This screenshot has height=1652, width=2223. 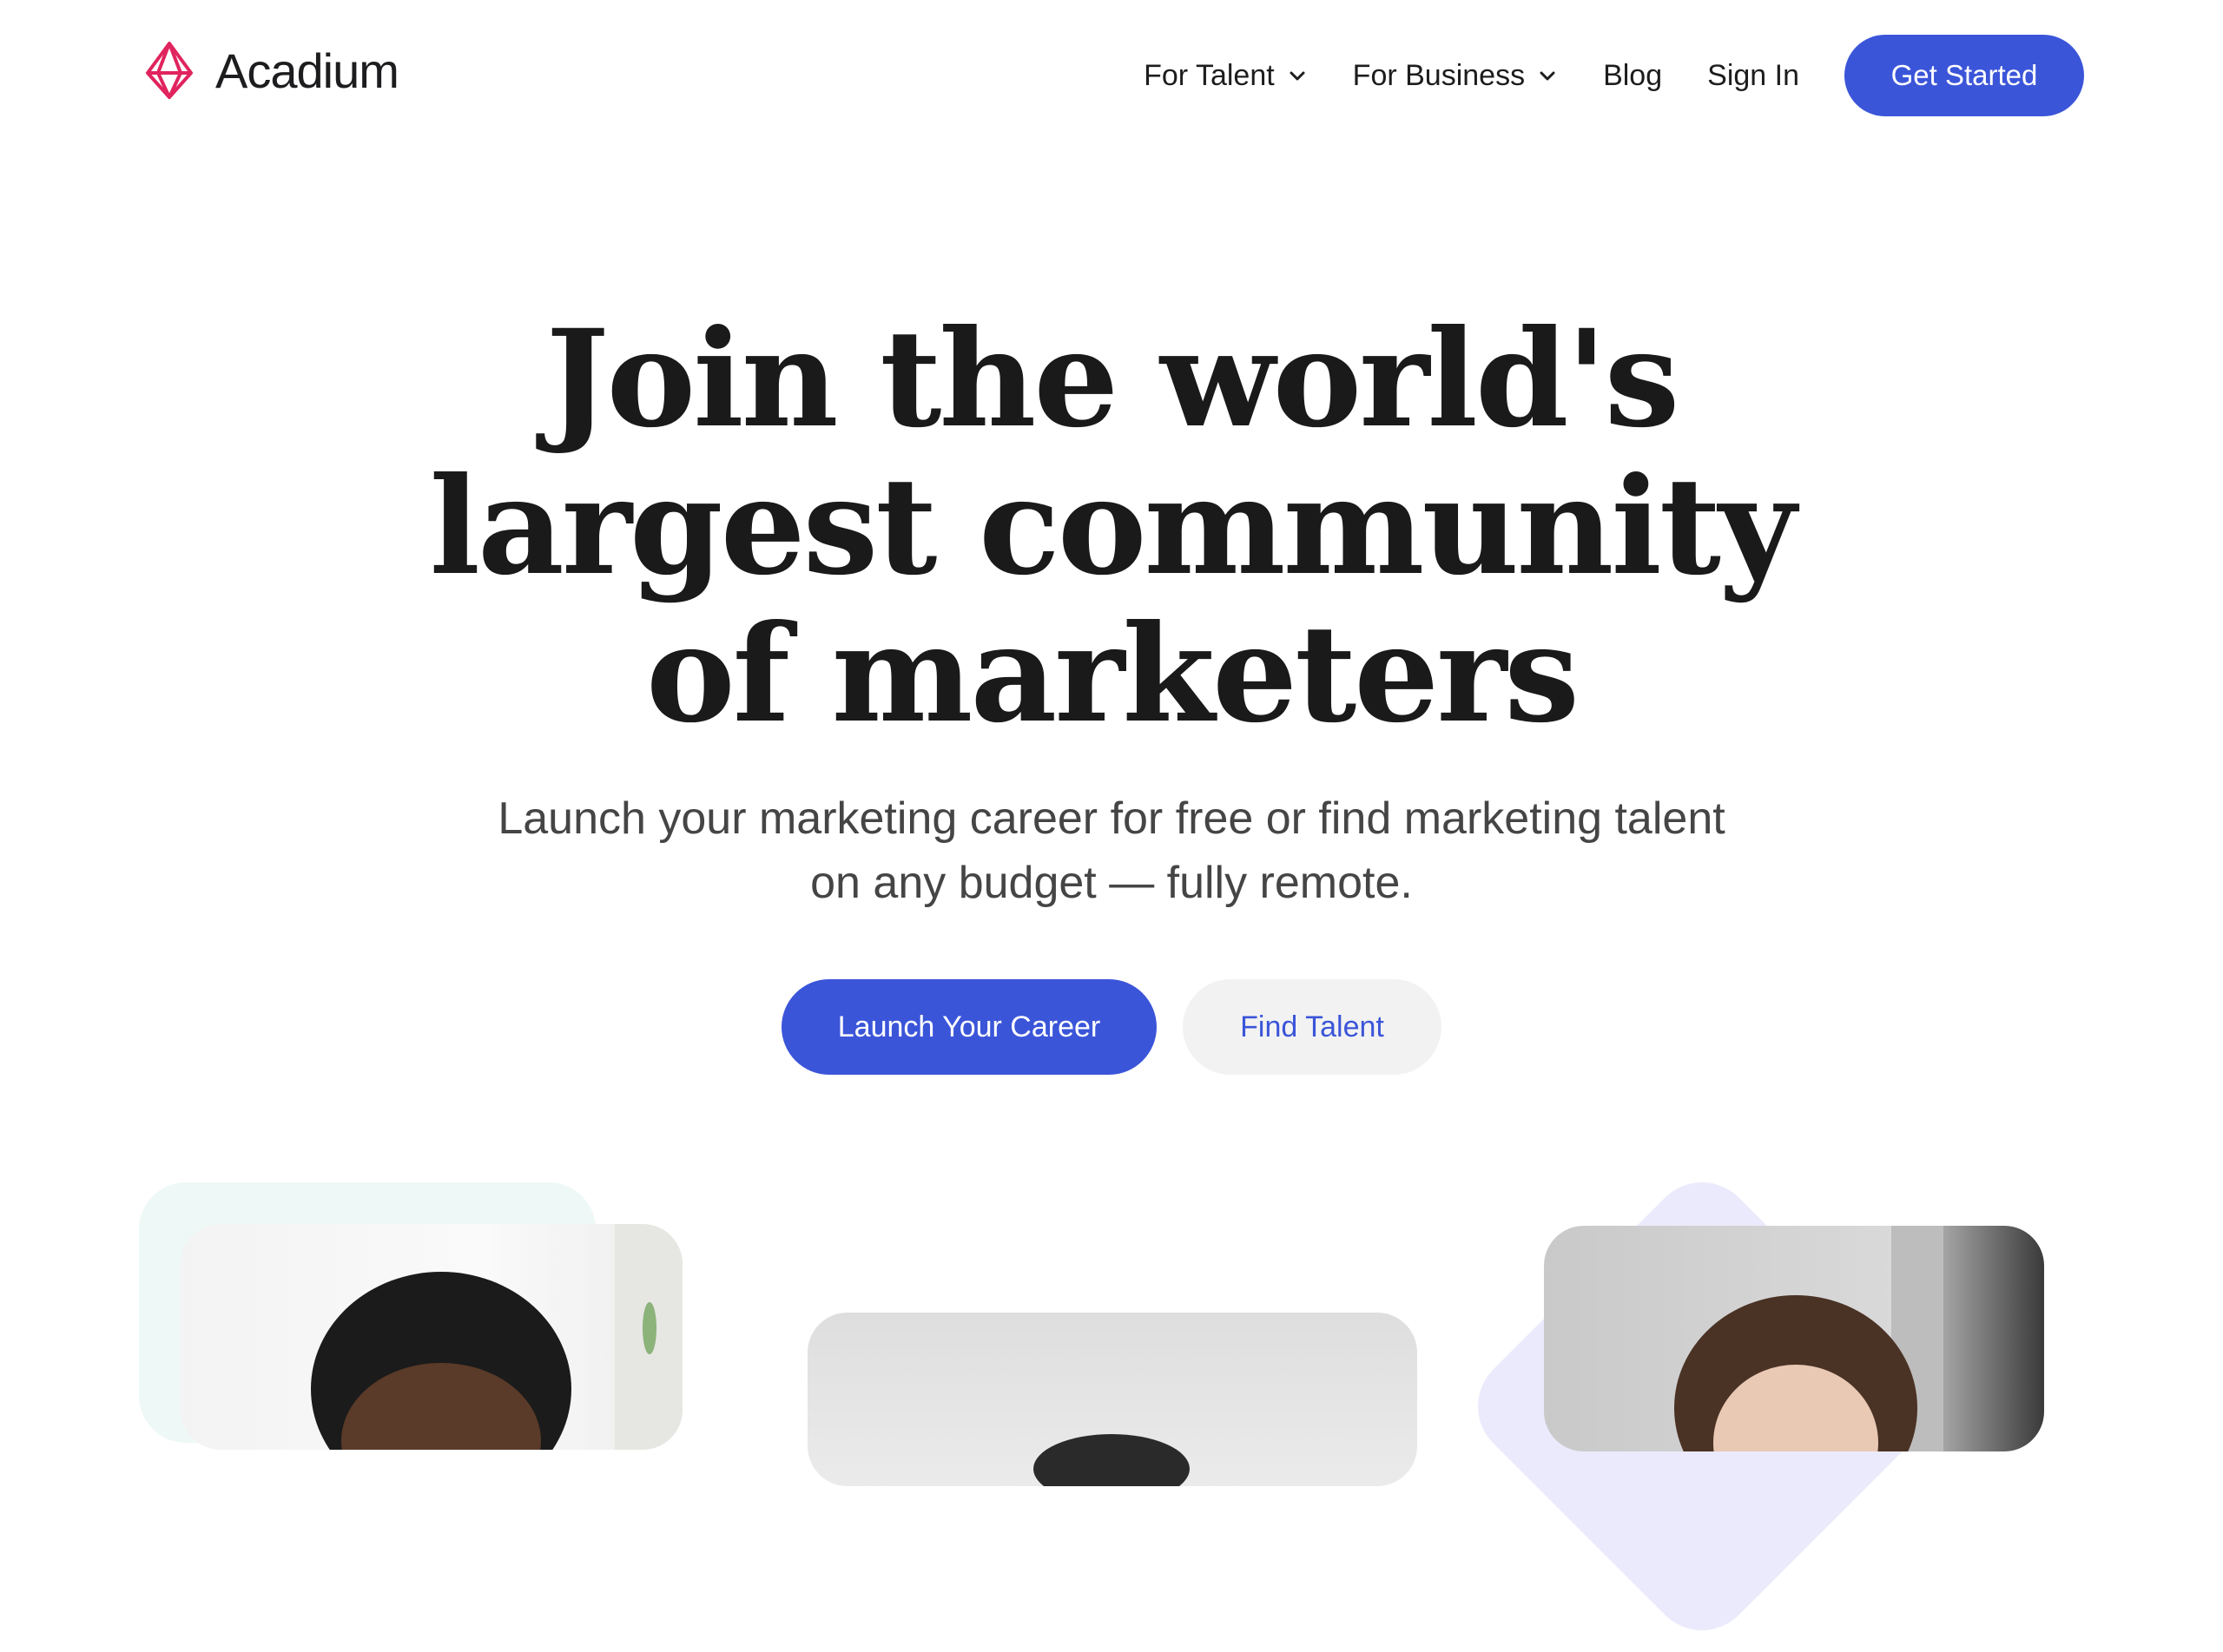 What do you see at coordinates (1113, 378) in the screenshot?
I see `hero-title-line: Join the world's` at bounding box center [1113, 378].